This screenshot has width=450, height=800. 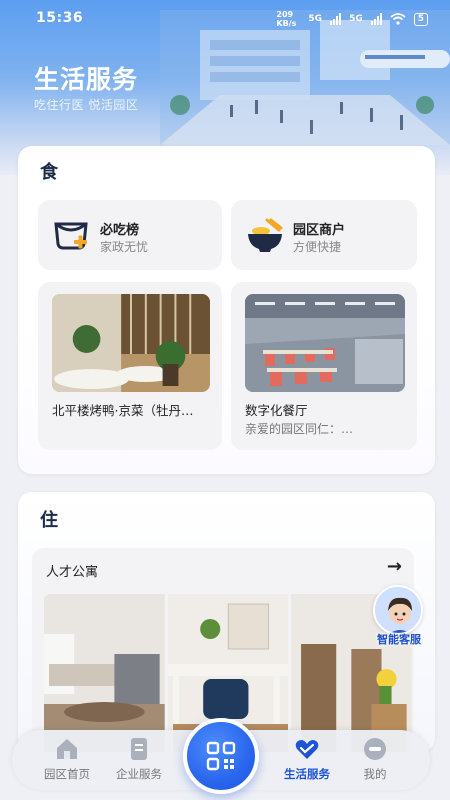 What do you see at coordinates (120, 230) in the screenshot?
I see `tile-title: 必吃榜` at bounding box center [120, 230].